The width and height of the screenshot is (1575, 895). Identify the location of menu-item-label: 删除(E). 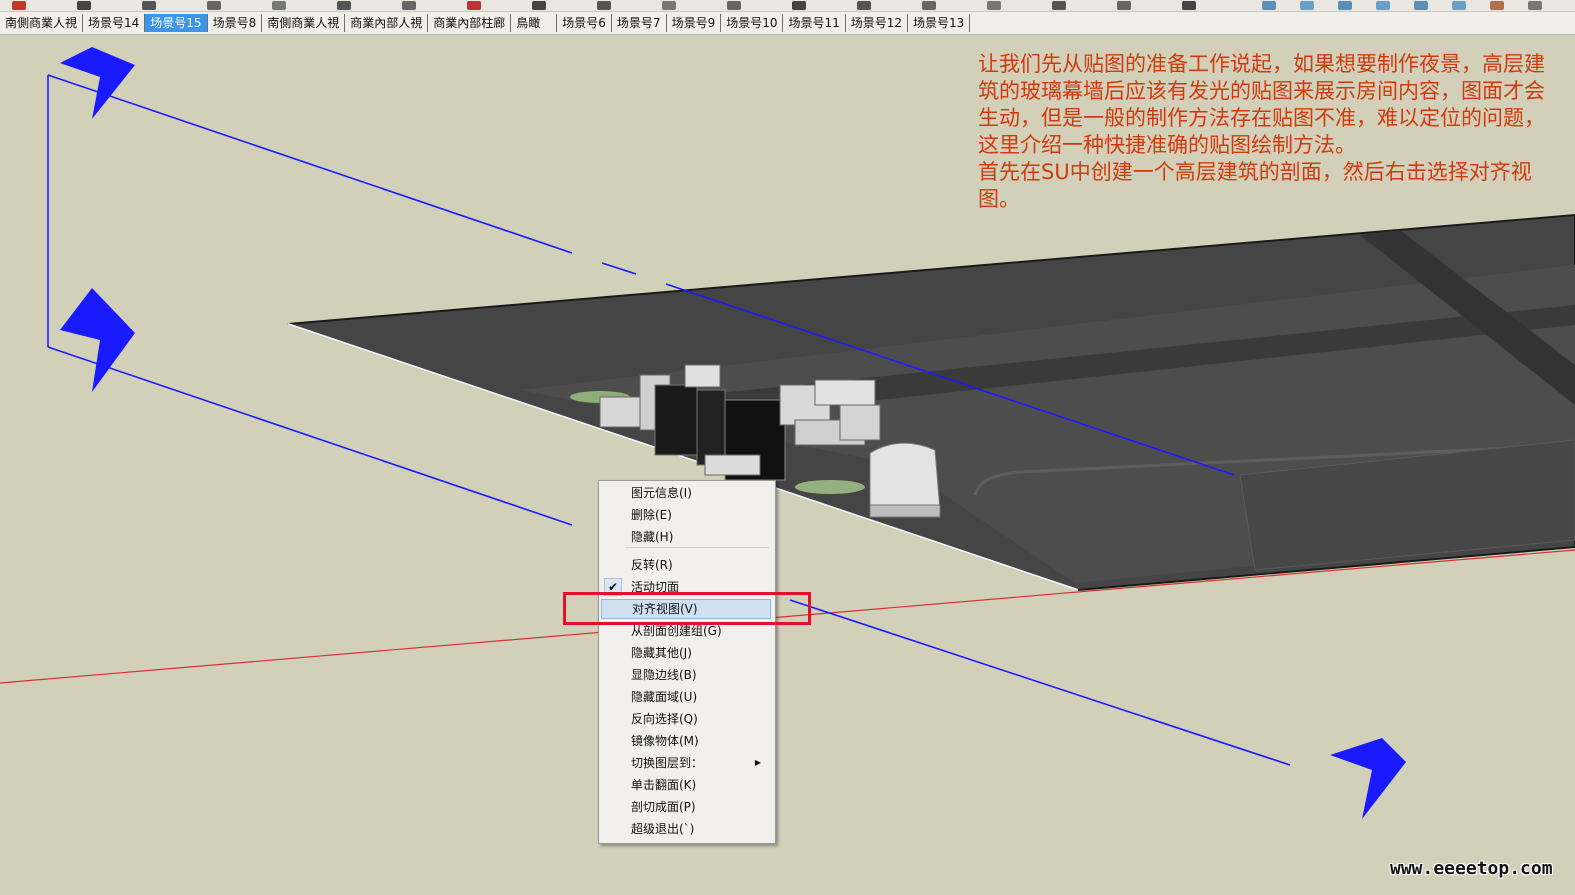
(651, 515).